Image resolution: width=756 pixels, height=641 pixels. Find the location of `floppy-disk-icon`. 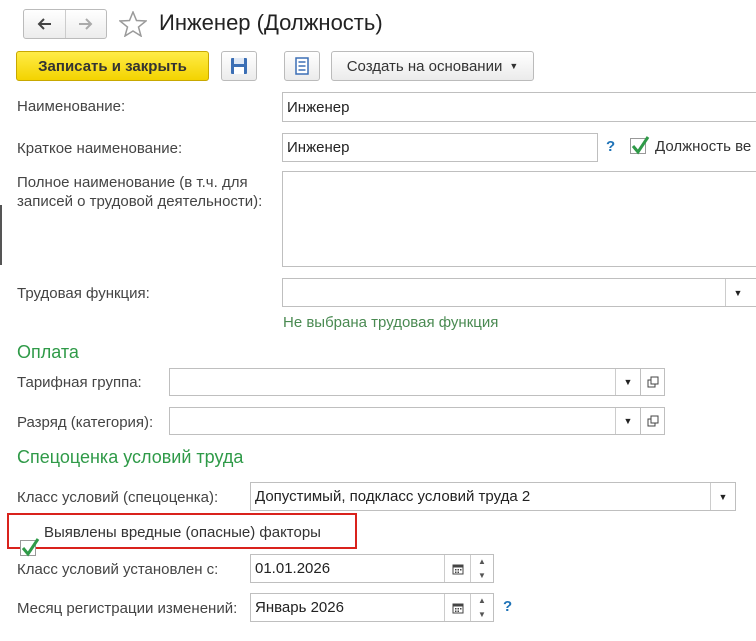

floppy-disk-icon is located at coordinates (239, 66).